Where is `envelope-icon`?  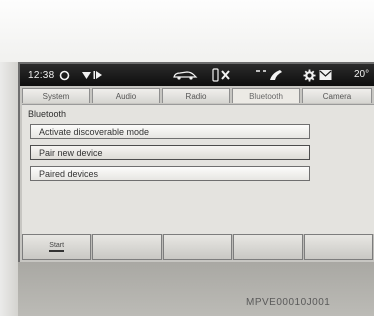 envelope-icon is located at coordinates (325, 75).